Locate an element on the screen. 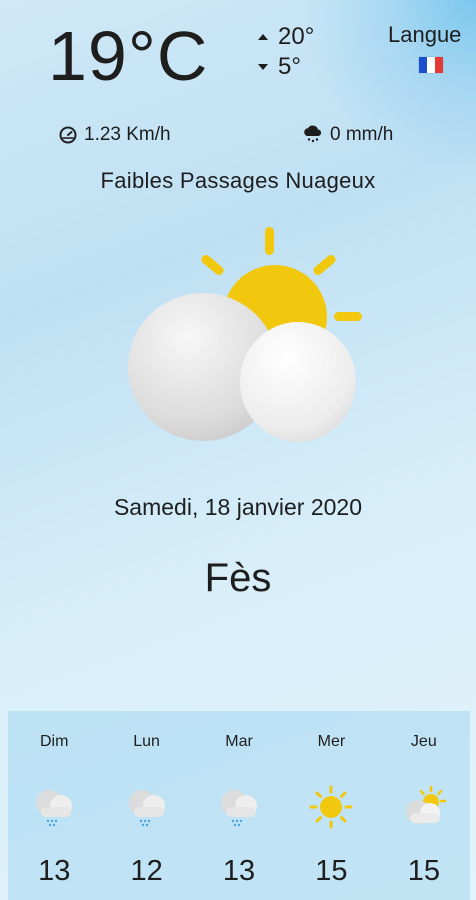 This screenshot has height=900, width=476. language-label: Langue is located at coordinates (425, 34).